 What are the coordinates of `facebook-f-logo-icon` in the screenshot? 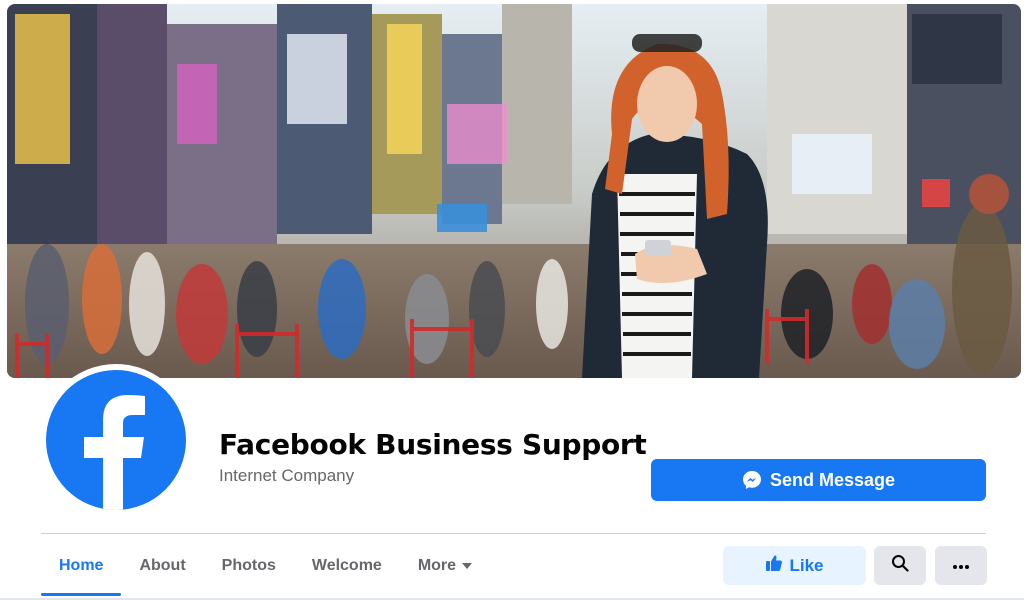 It's located at (116, 440).